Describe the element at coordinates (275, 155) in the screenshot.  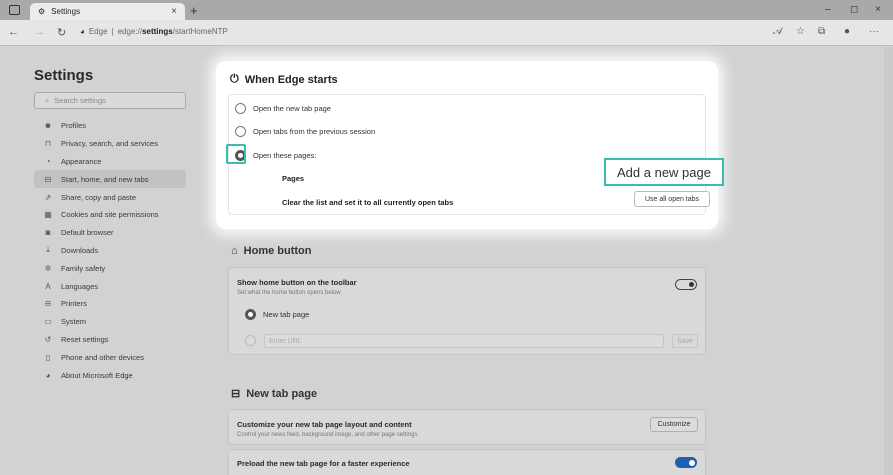
I see `option-open-pages: Open these pages:` at that location.